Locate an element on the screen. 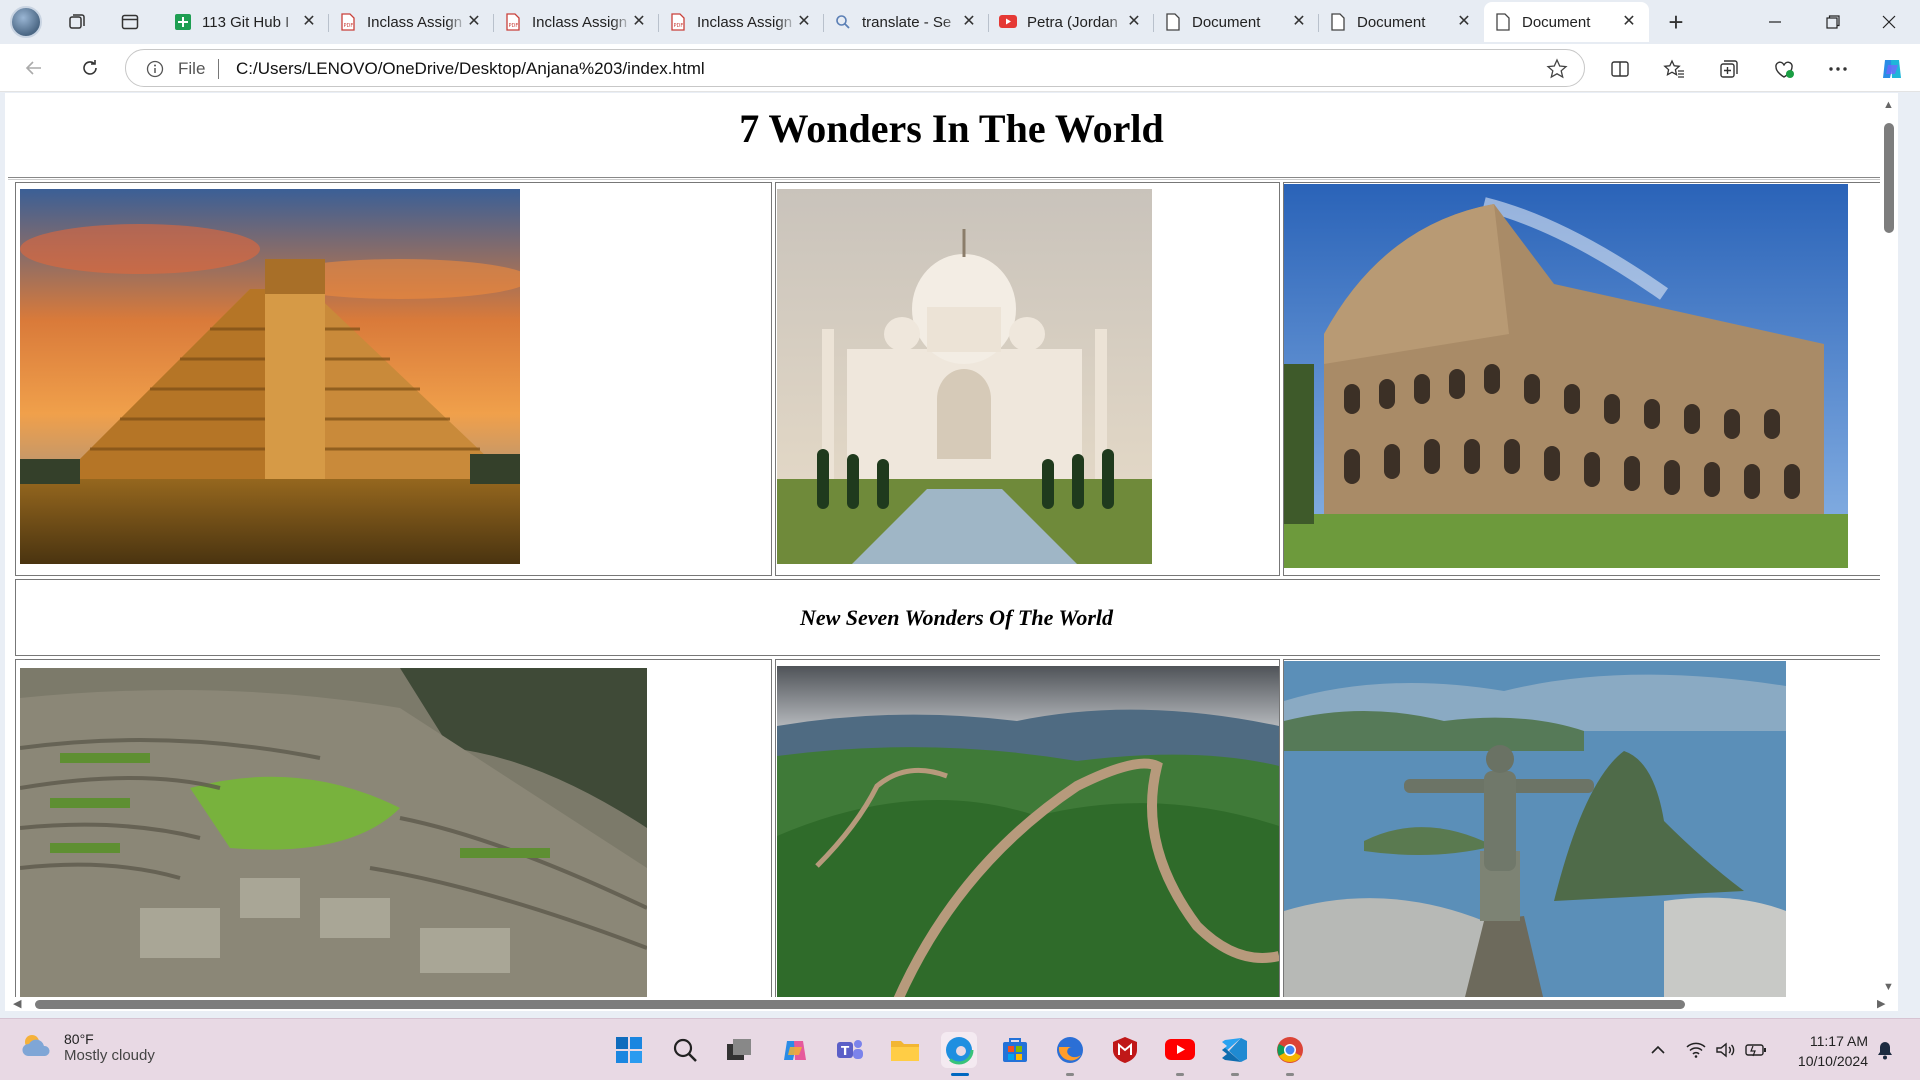 This screenshot has width=1920, height=1080. scroll-left-arrow-icon: ◀ is located at coordinates (17, 1003).